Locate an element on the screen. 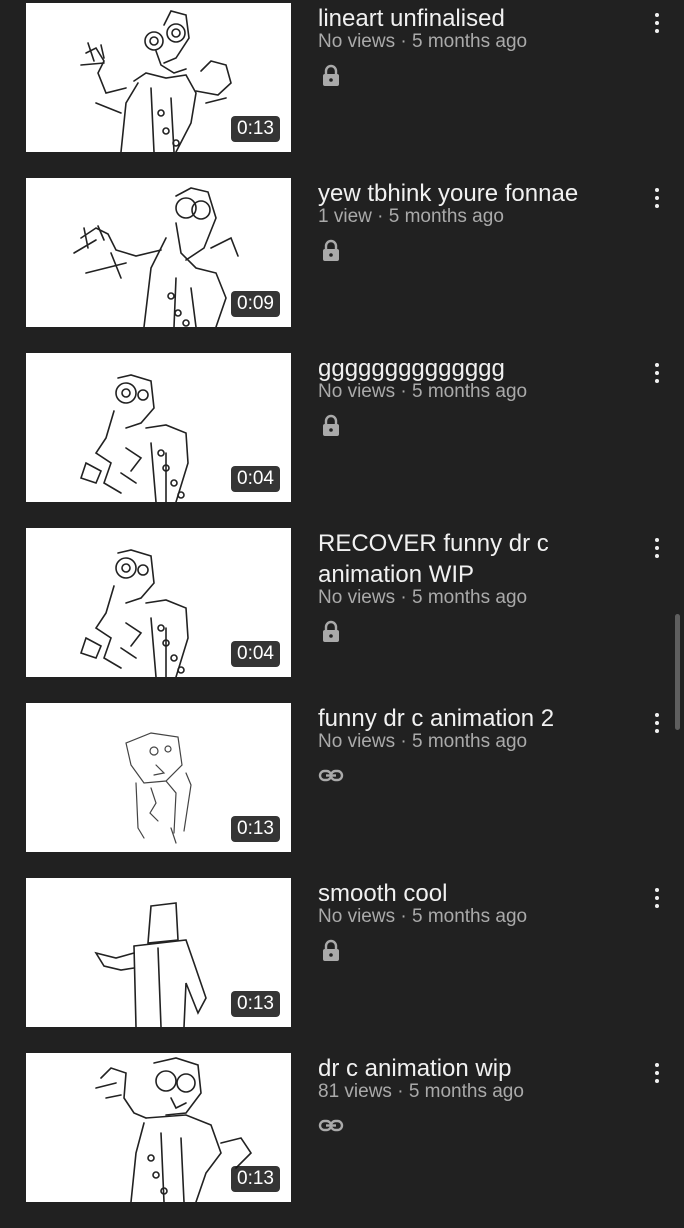 The width and height of the screenshot is (684, 1228). video-row: 0:13 smooth cool No views · 5 months ago is located at coordinates (342, 965).